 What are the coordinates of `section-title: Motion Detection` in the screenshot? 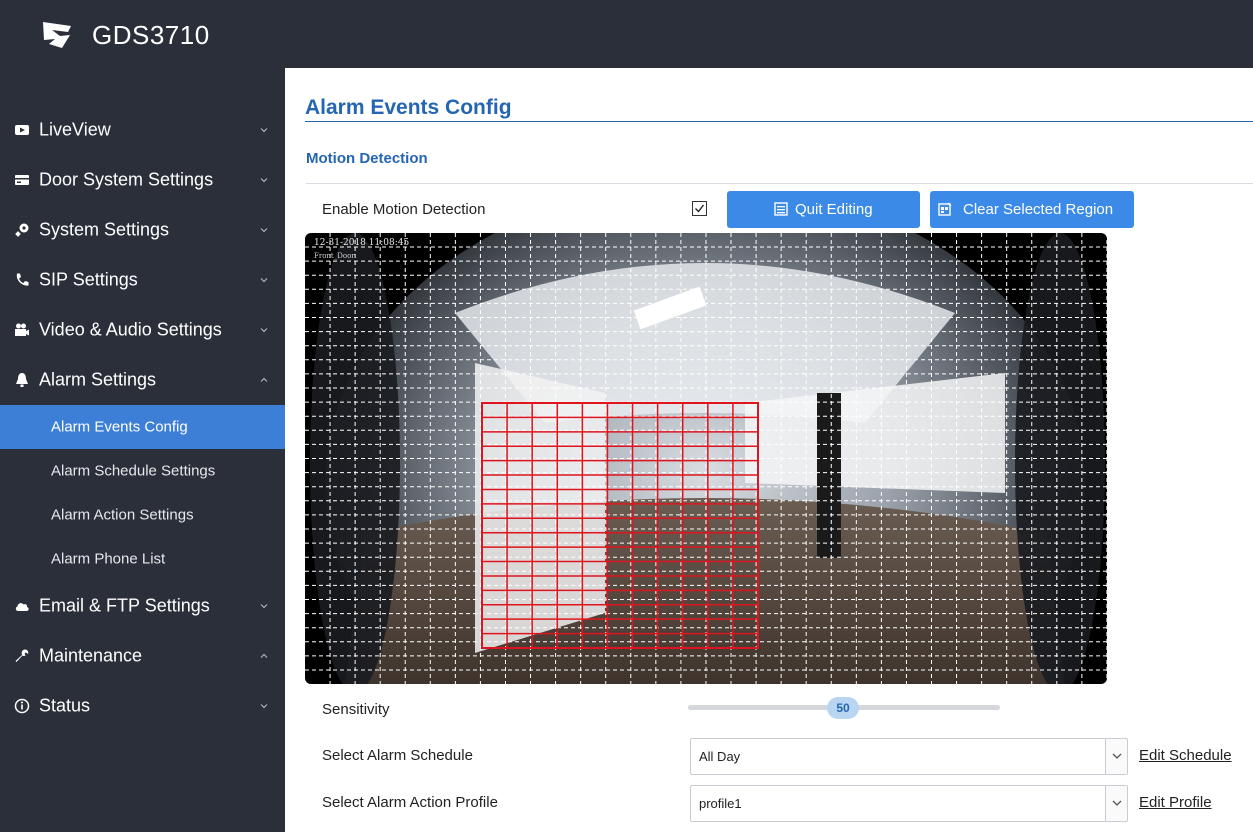 It's located at (367, 158).